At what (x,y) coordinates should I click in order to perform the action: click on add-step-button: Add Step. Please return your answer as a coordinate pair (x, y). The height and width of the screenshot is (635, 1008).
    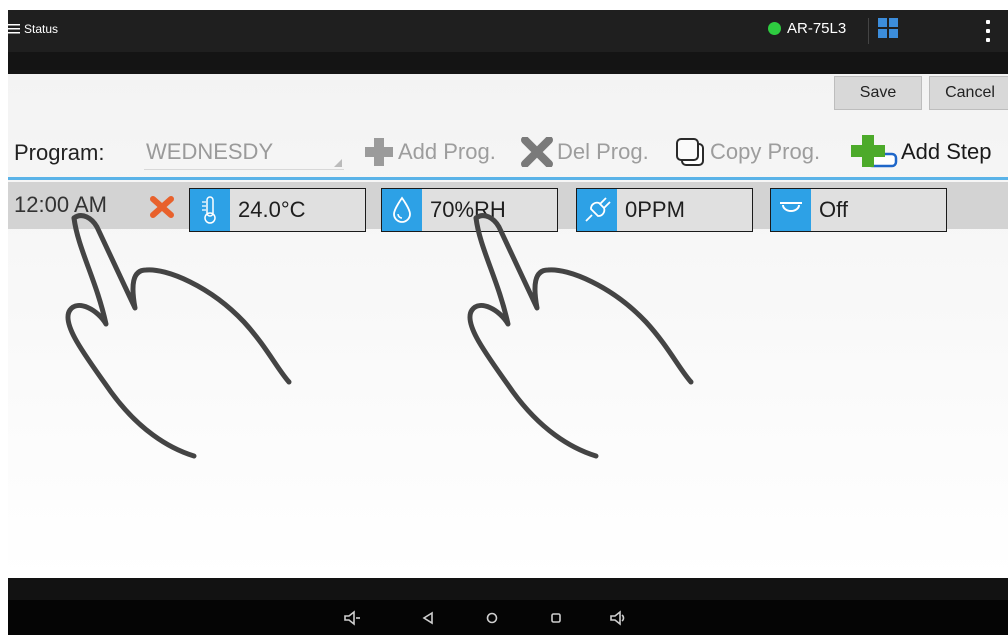
    Looking at the image, I should click on (920, 152).